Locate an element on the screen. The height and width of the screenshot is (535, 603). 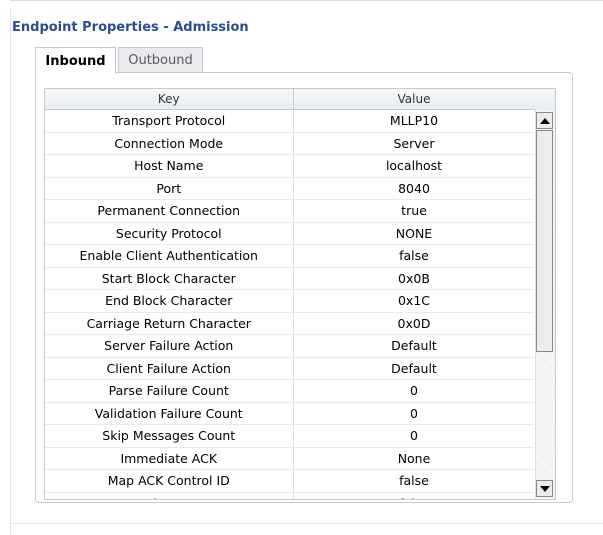
tab-outbound: Outbound is located at coordinates (160, 59).